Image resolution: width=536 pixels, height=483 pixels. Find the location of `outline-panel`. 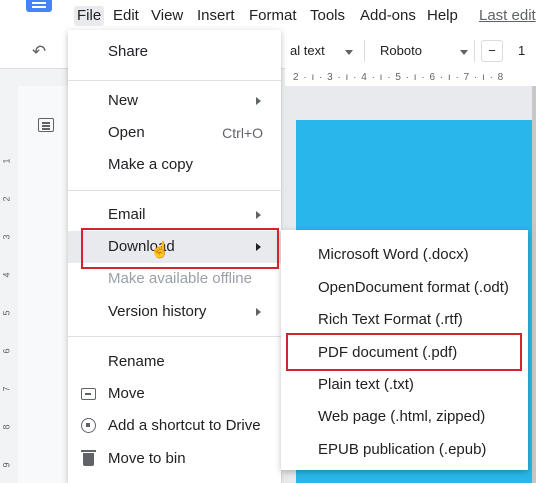

outline-panel is located at coordinates (43, 284).